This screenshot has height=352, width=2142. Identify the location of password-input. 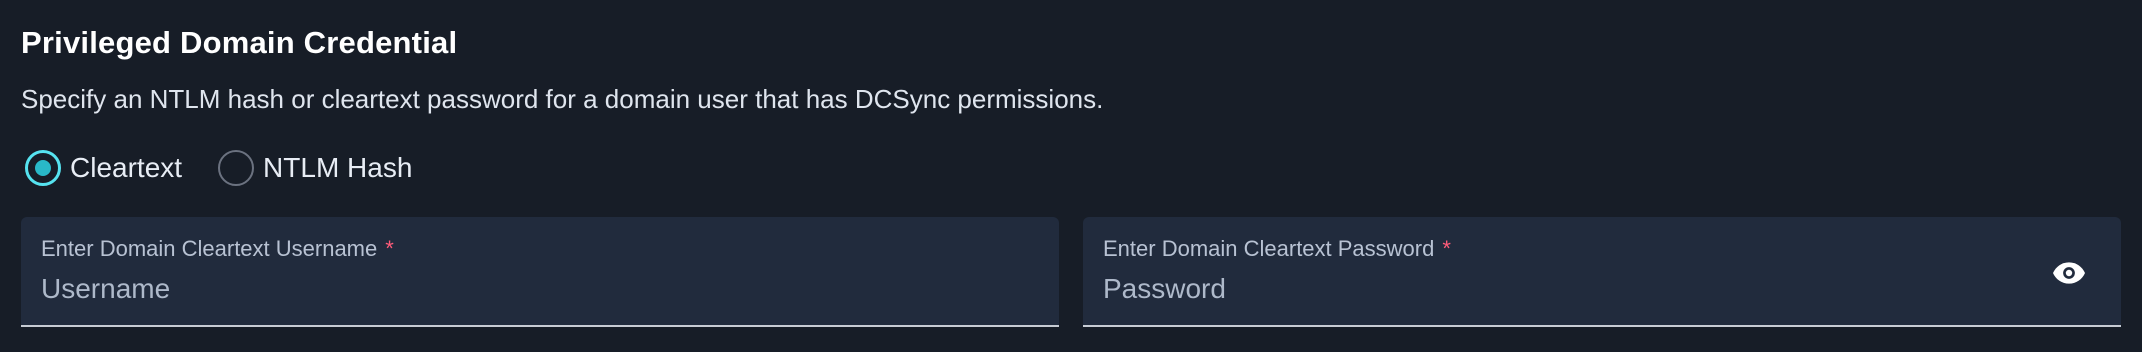
(1553, 289).